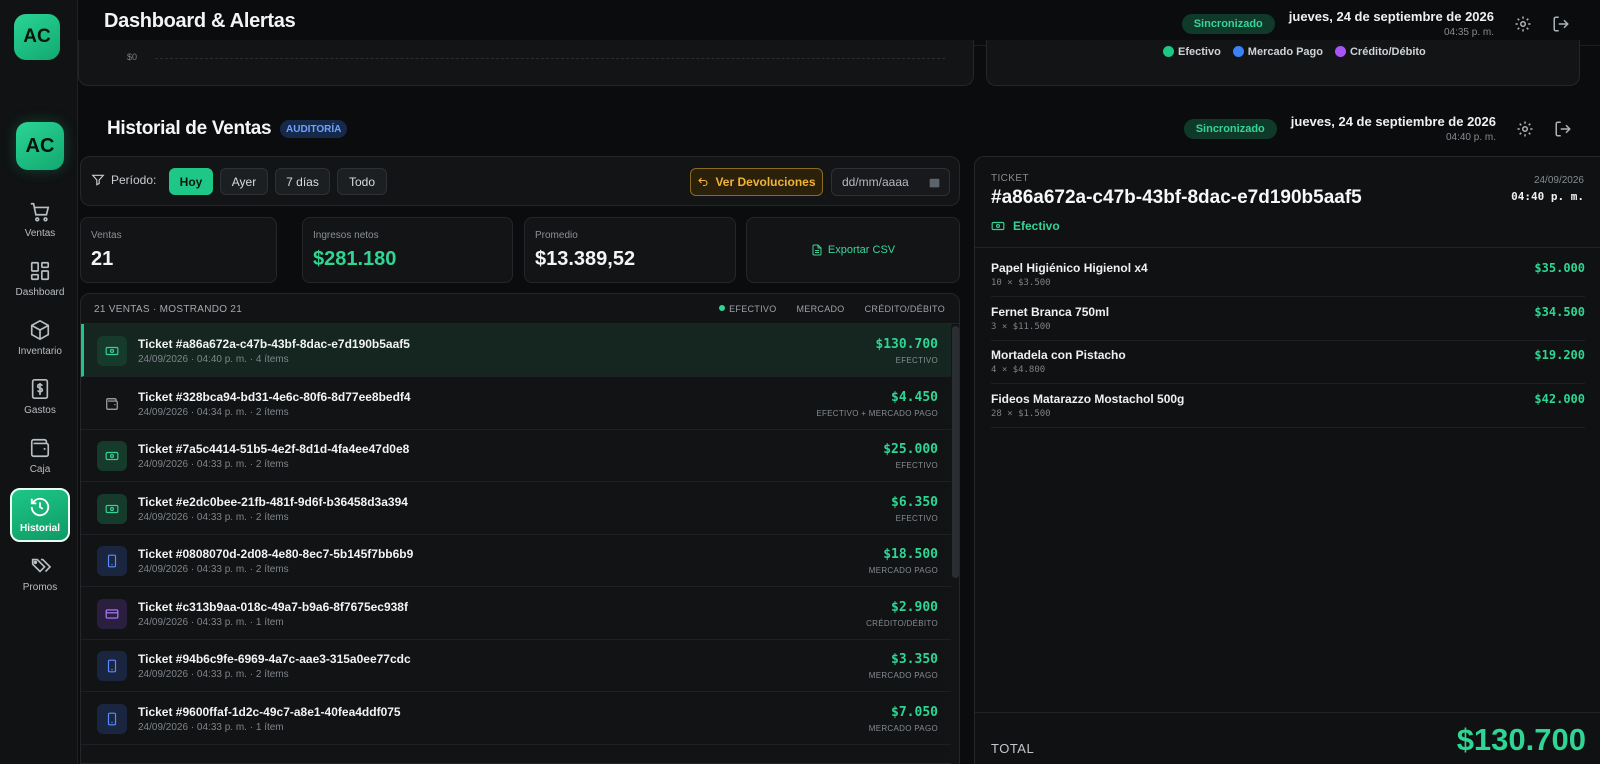 The width and height of the screenshot is (1600, 764). I want to click on stat-ventas: Ventas 21, so click(178, 250).